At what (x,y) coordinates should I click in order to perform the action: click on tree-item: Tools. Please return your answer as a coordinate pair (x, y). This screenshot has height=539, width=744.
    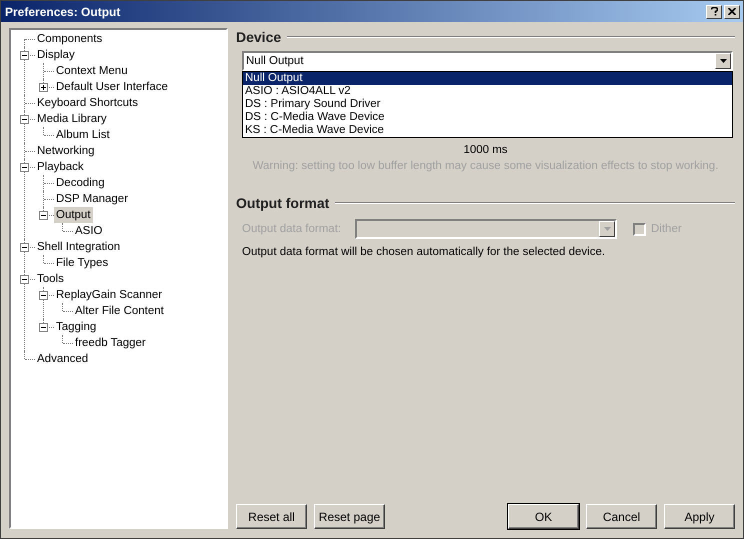
    Looking at the image, I should click on (50, 279).